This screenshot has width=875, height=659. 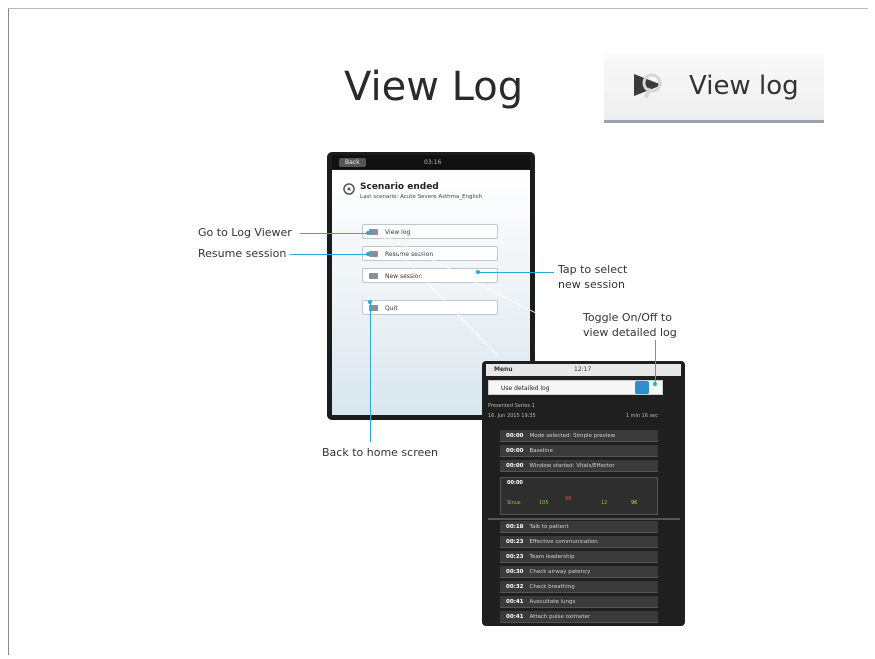 What do you see at coordinates (515, 572) in the screenshot?
I see `log-entry-time: 00:30` at bounding box center [515, 572].